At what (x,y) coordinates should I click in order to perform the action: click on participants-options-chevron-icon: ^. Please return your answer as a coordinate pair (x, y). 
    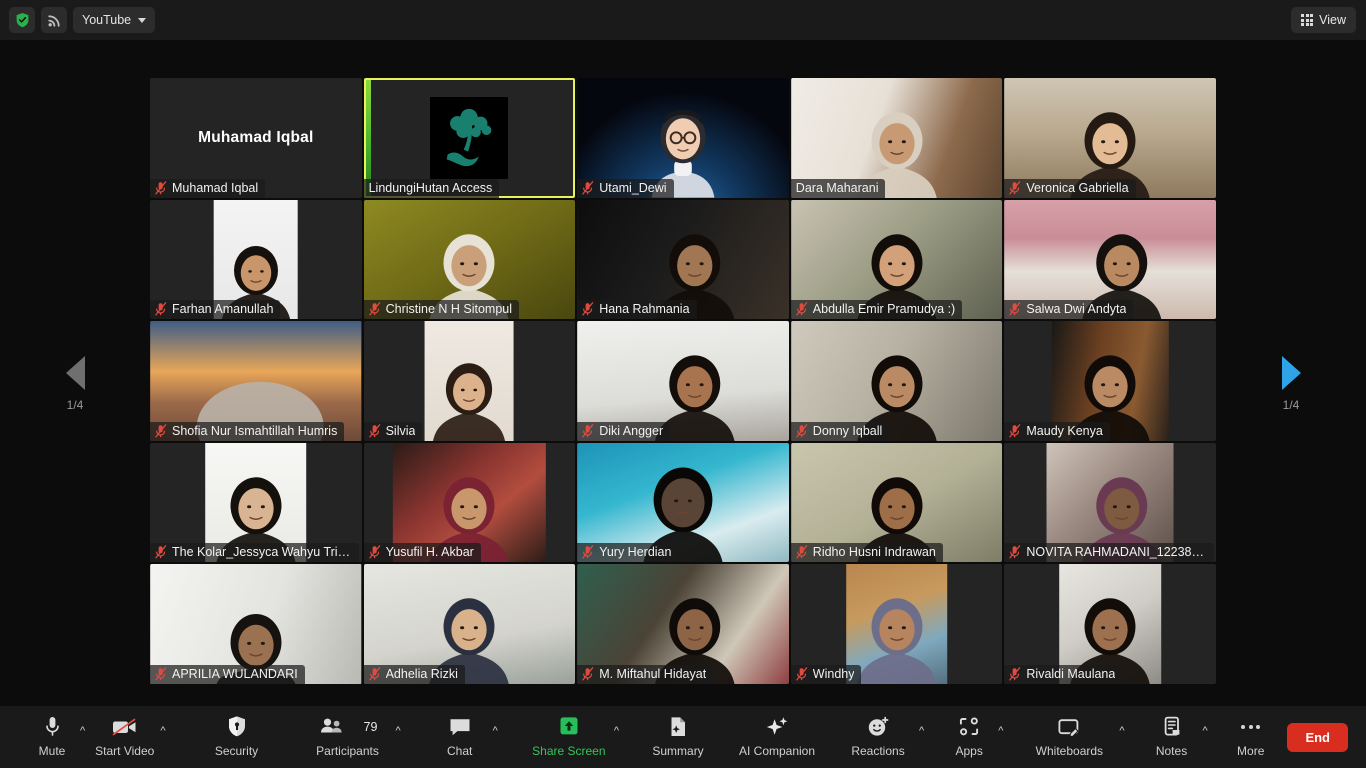
    Looking at the image, I should click on (398, 731).